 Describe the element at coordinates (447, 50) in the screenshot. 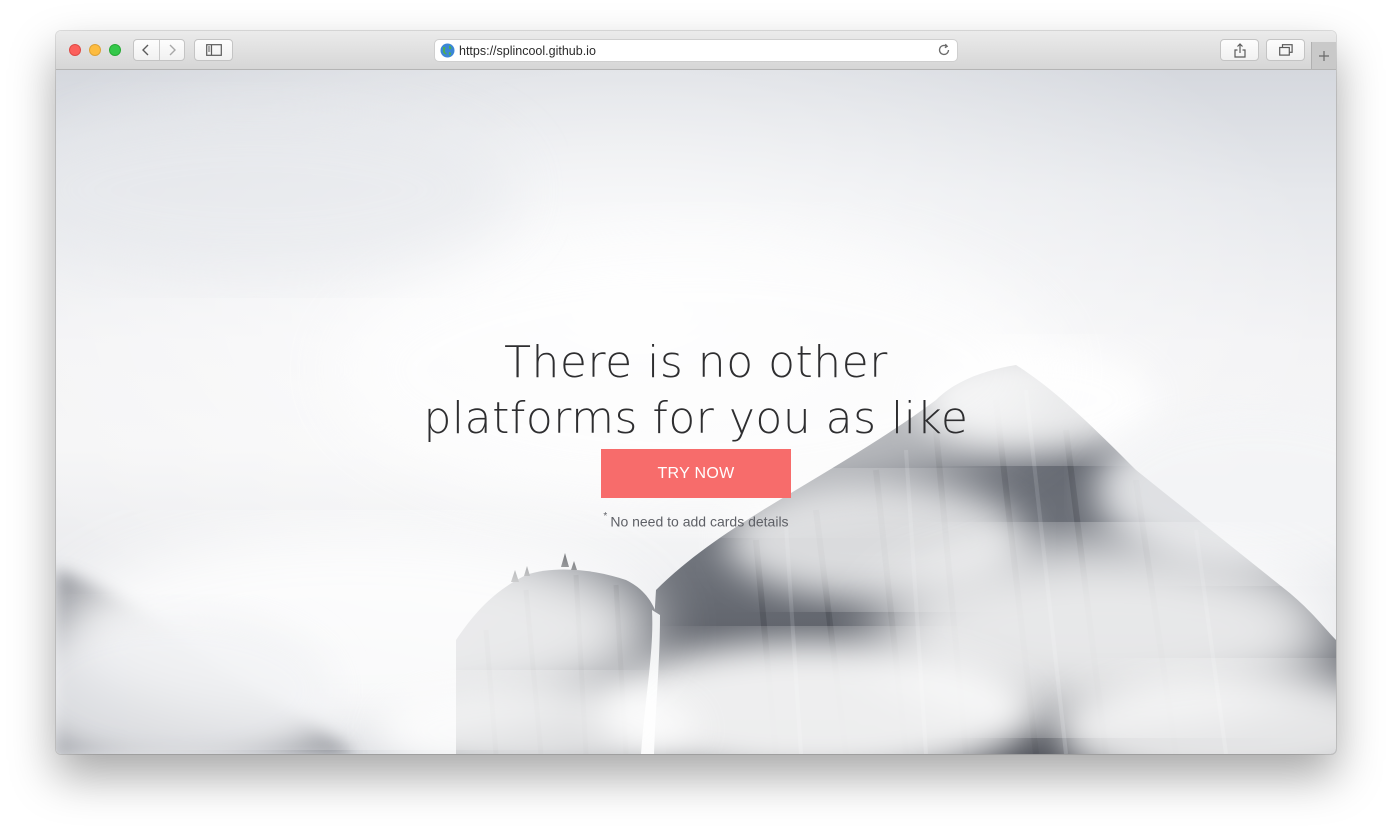

I see `globe-icon` at that location.